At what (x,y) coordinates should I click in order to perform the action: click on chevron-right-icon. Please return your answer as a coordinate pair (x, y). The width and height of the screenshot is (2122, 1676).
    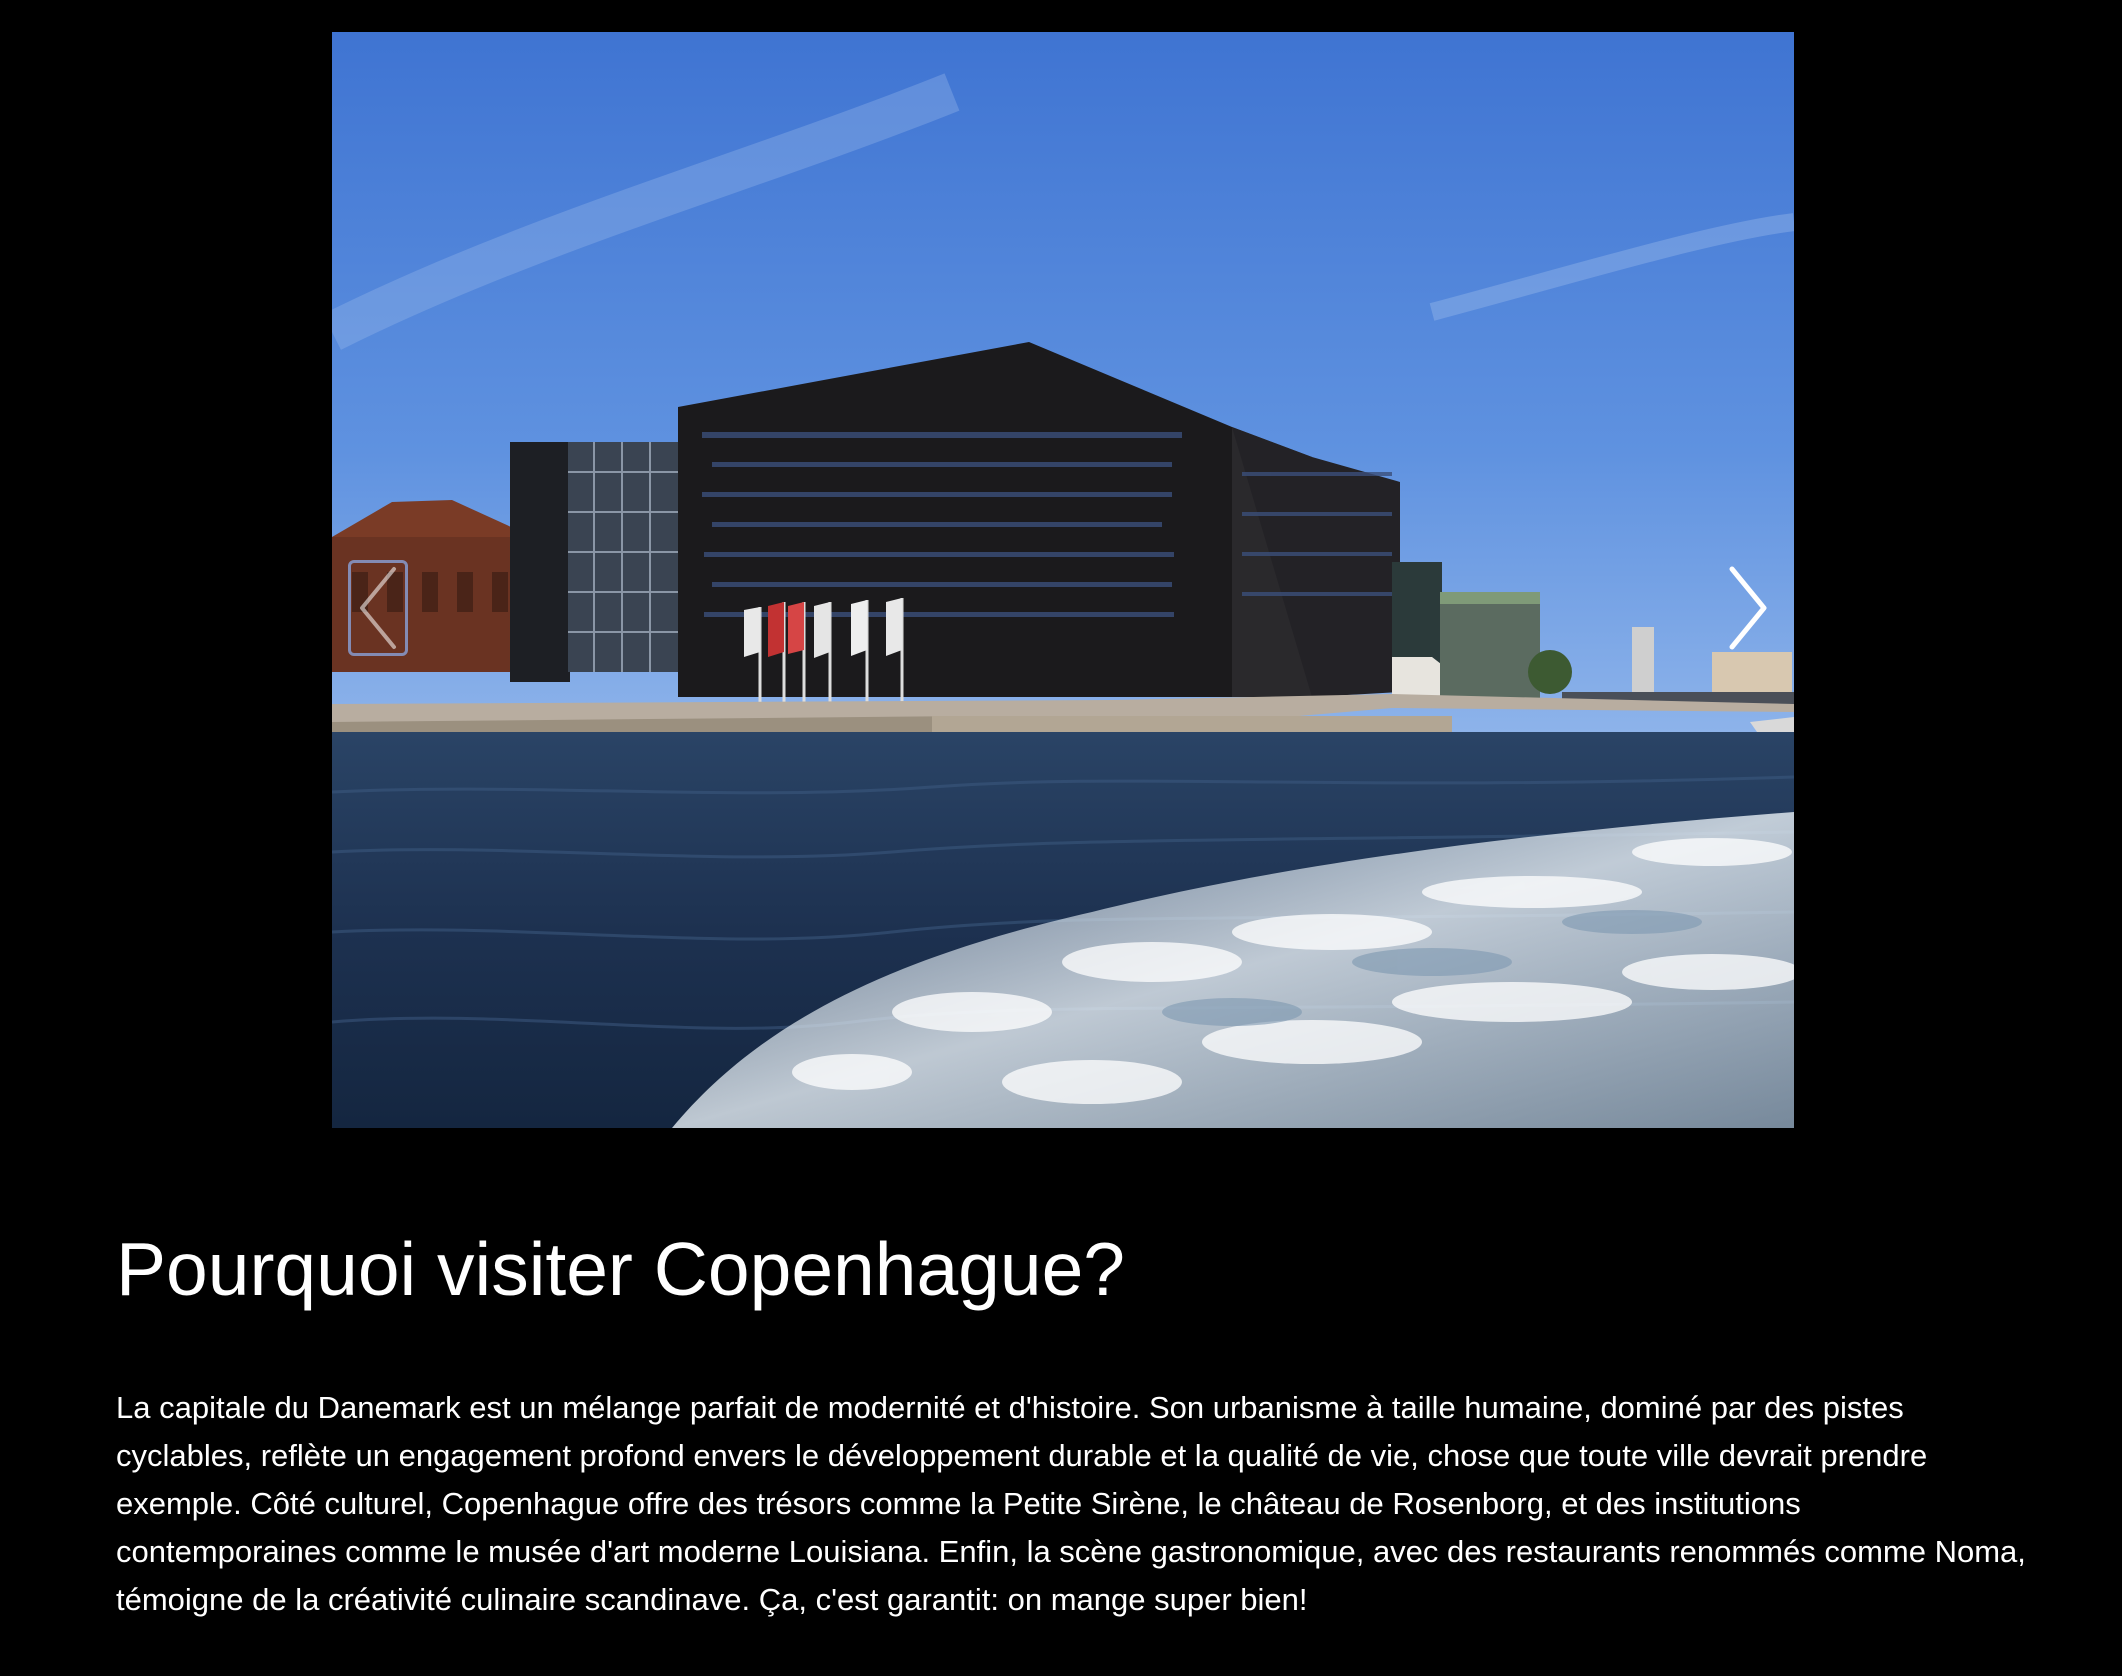
    Looking at the image, I should click on (1748, 608).